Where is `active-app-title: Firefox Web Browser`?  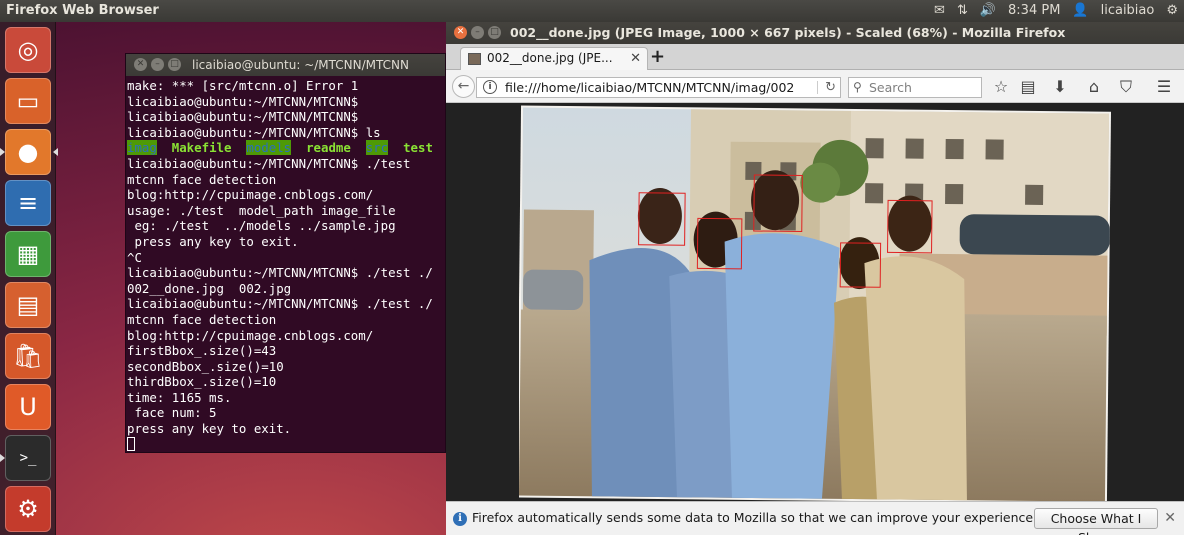
active-app-title: Firefox Web Browser is located at coordinates (82, 10).